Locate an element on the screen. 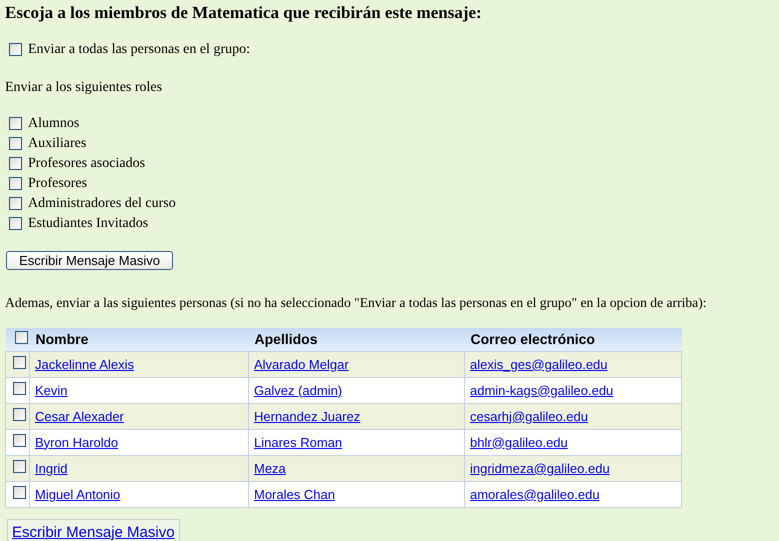  write-message-button: Escribir Mensaje Masivo is located at coordinates (89, 260).